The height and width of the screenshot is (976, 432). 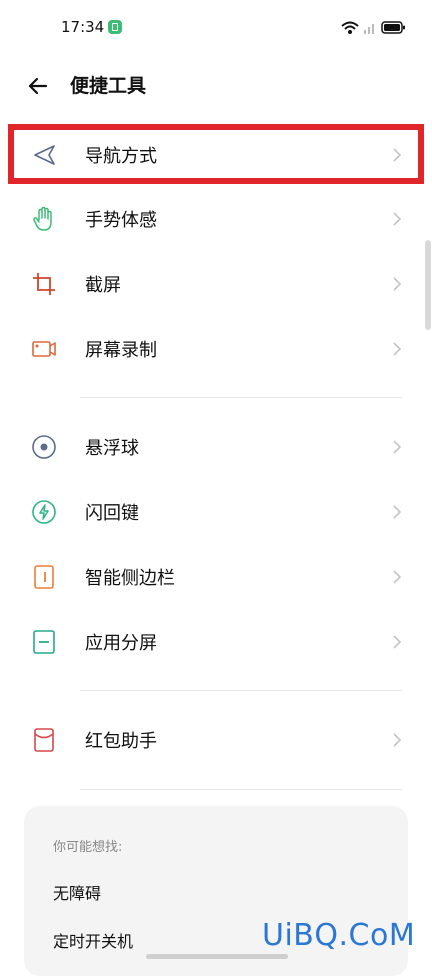 I want to click on screen-record-icon, so click(x=44, y=349).